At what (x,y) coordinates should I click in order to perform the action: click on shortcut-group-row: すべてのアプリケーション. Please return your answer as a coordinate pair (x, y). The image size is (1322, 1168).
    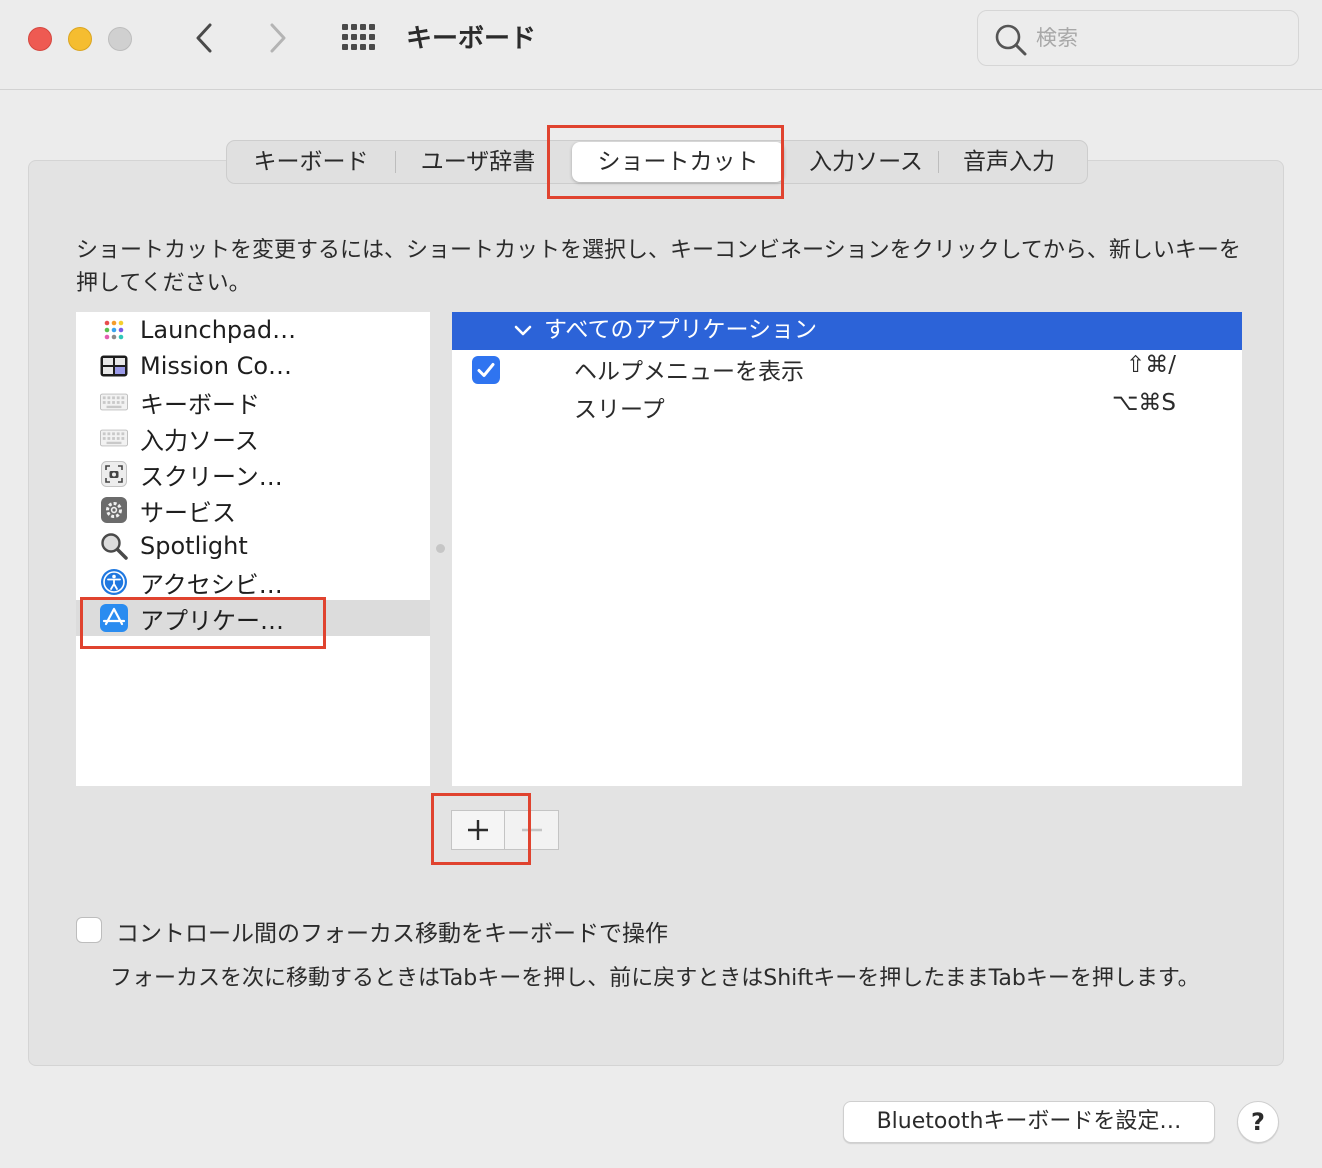
    Looking at the image, I should click on (847, 331).